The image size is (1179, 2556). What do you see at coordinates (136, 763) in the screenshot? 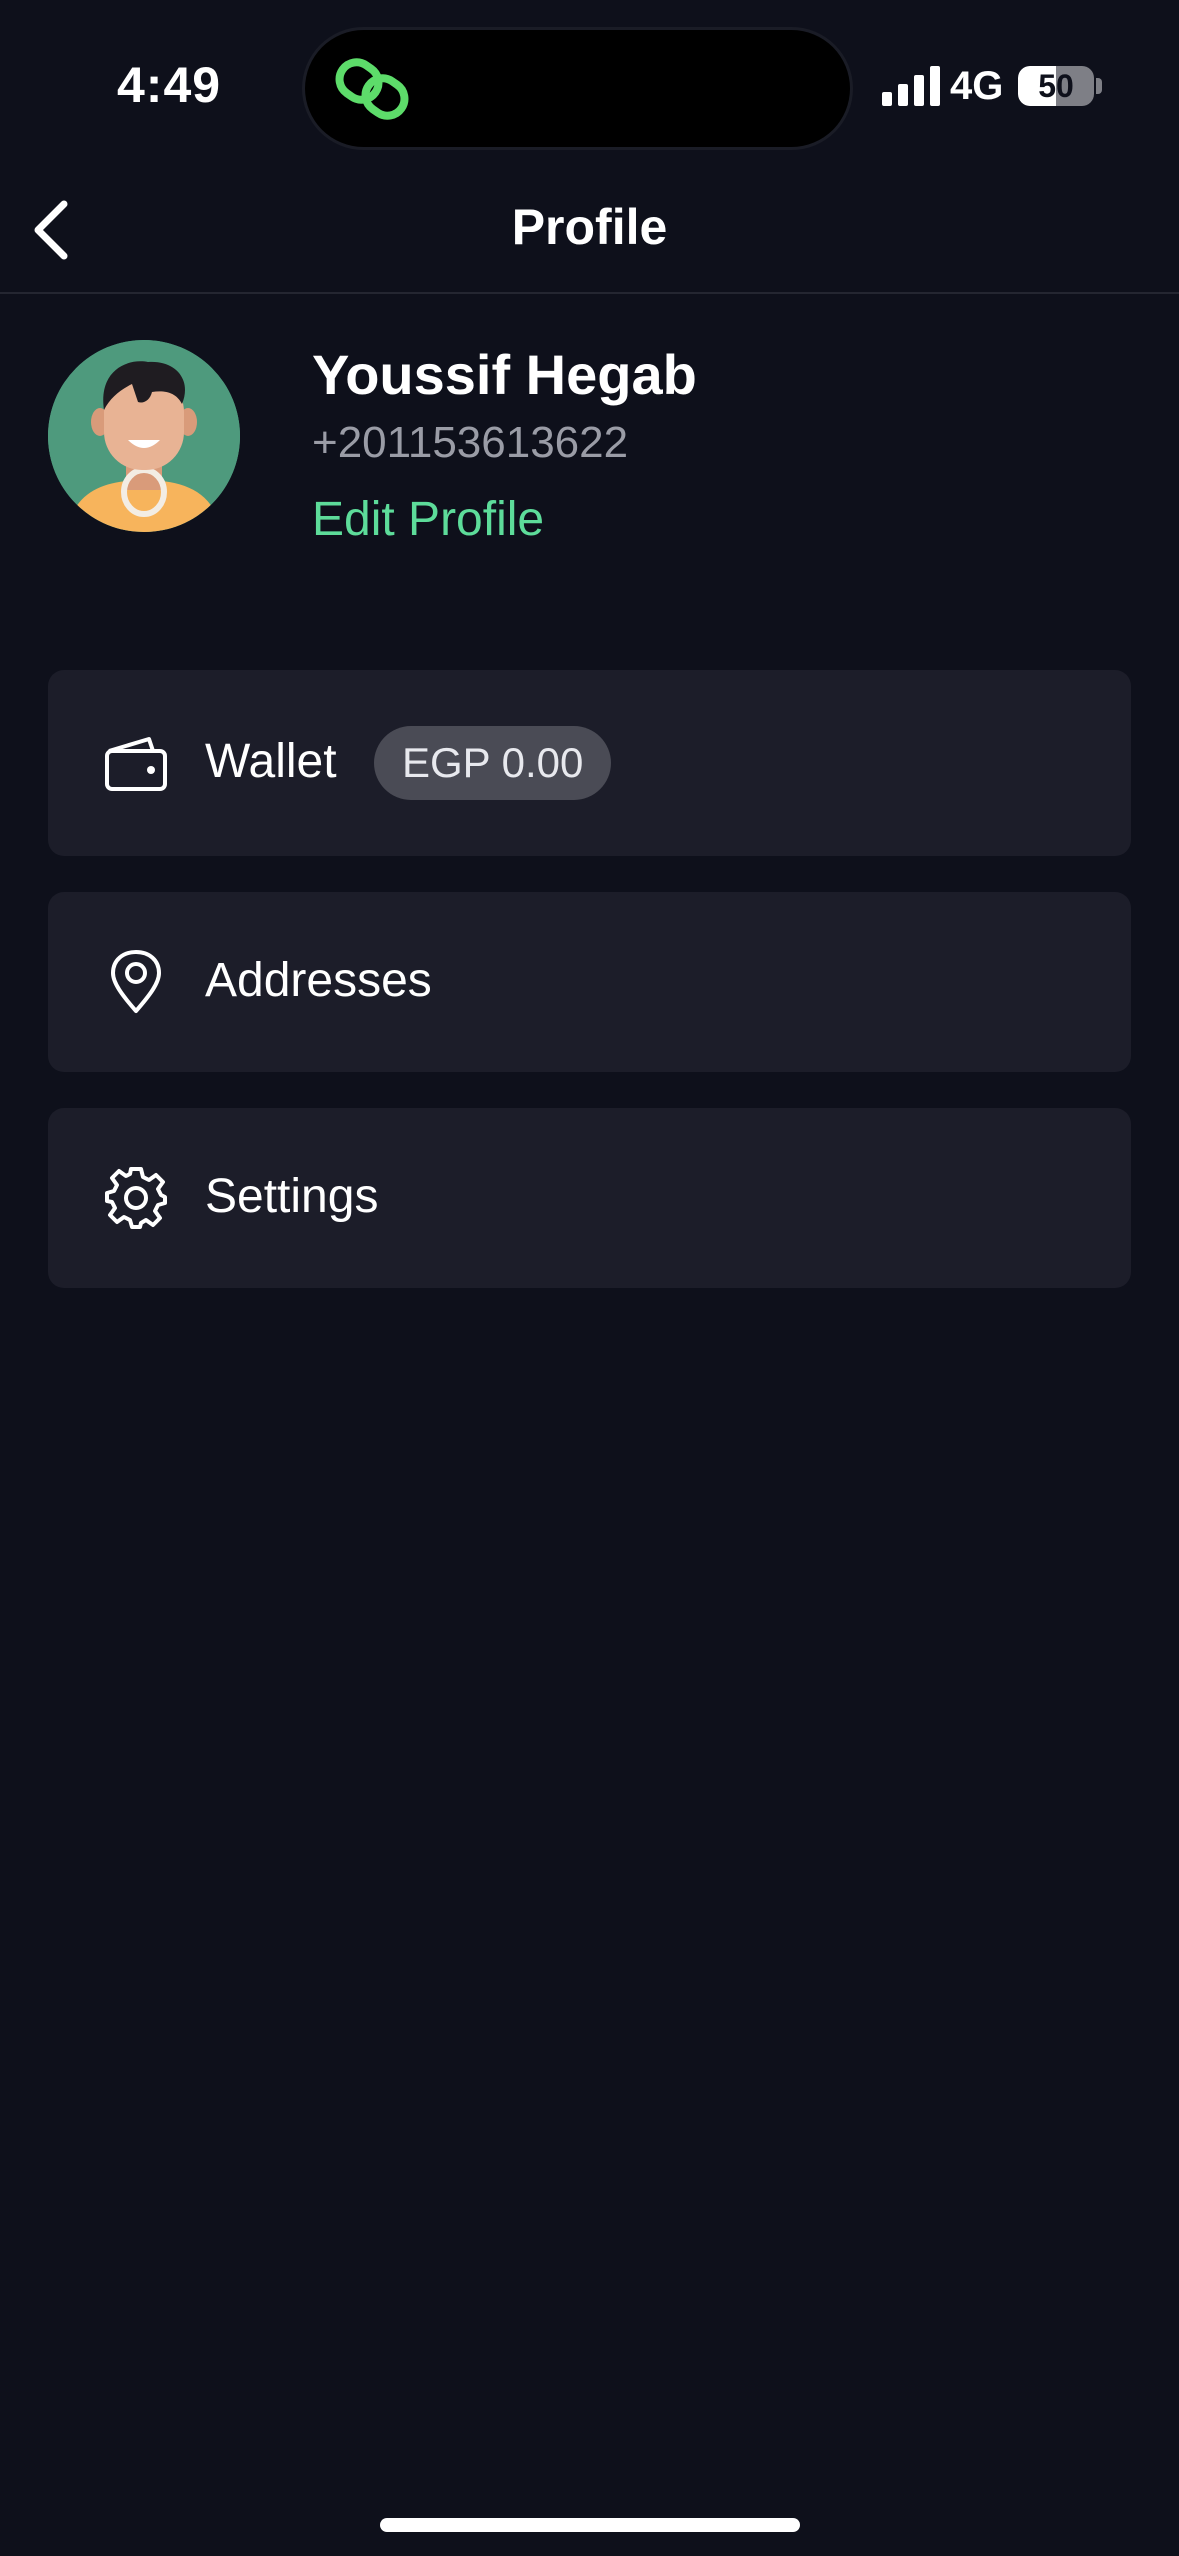
I see `wallet-icon` at bounding box center [136, 763].